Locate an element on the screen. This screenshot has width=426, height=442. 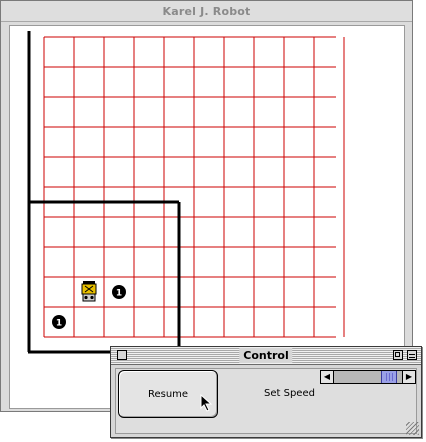
speed-scrollbar: ◀ ▶ is located at coordinates (368, 377).